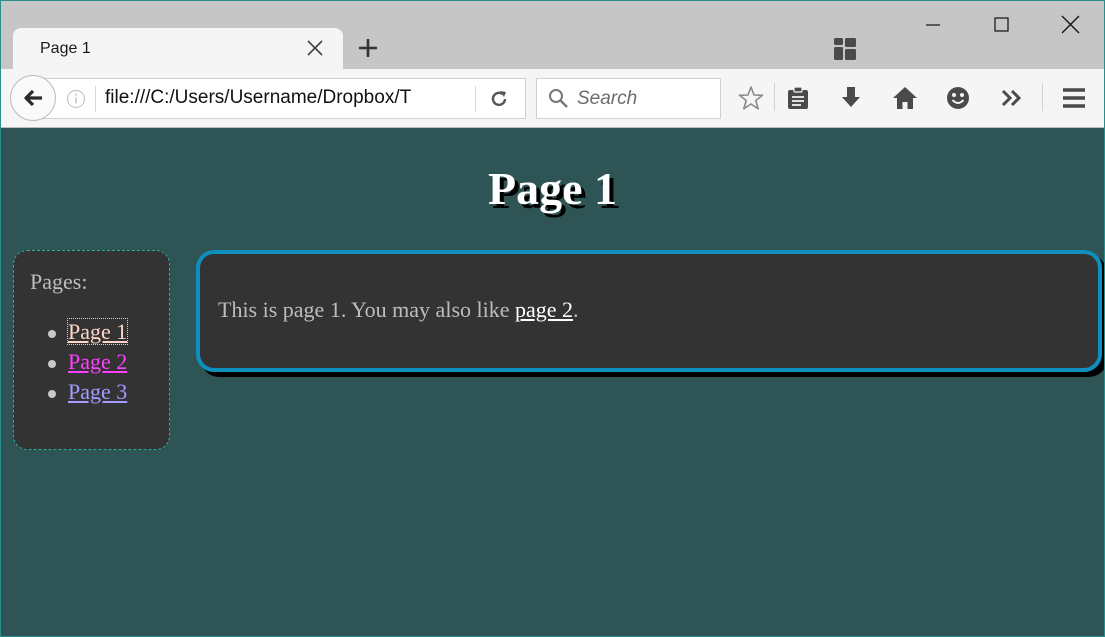  I want to click on sidebar-heading: Pages:, so click(59, 281).